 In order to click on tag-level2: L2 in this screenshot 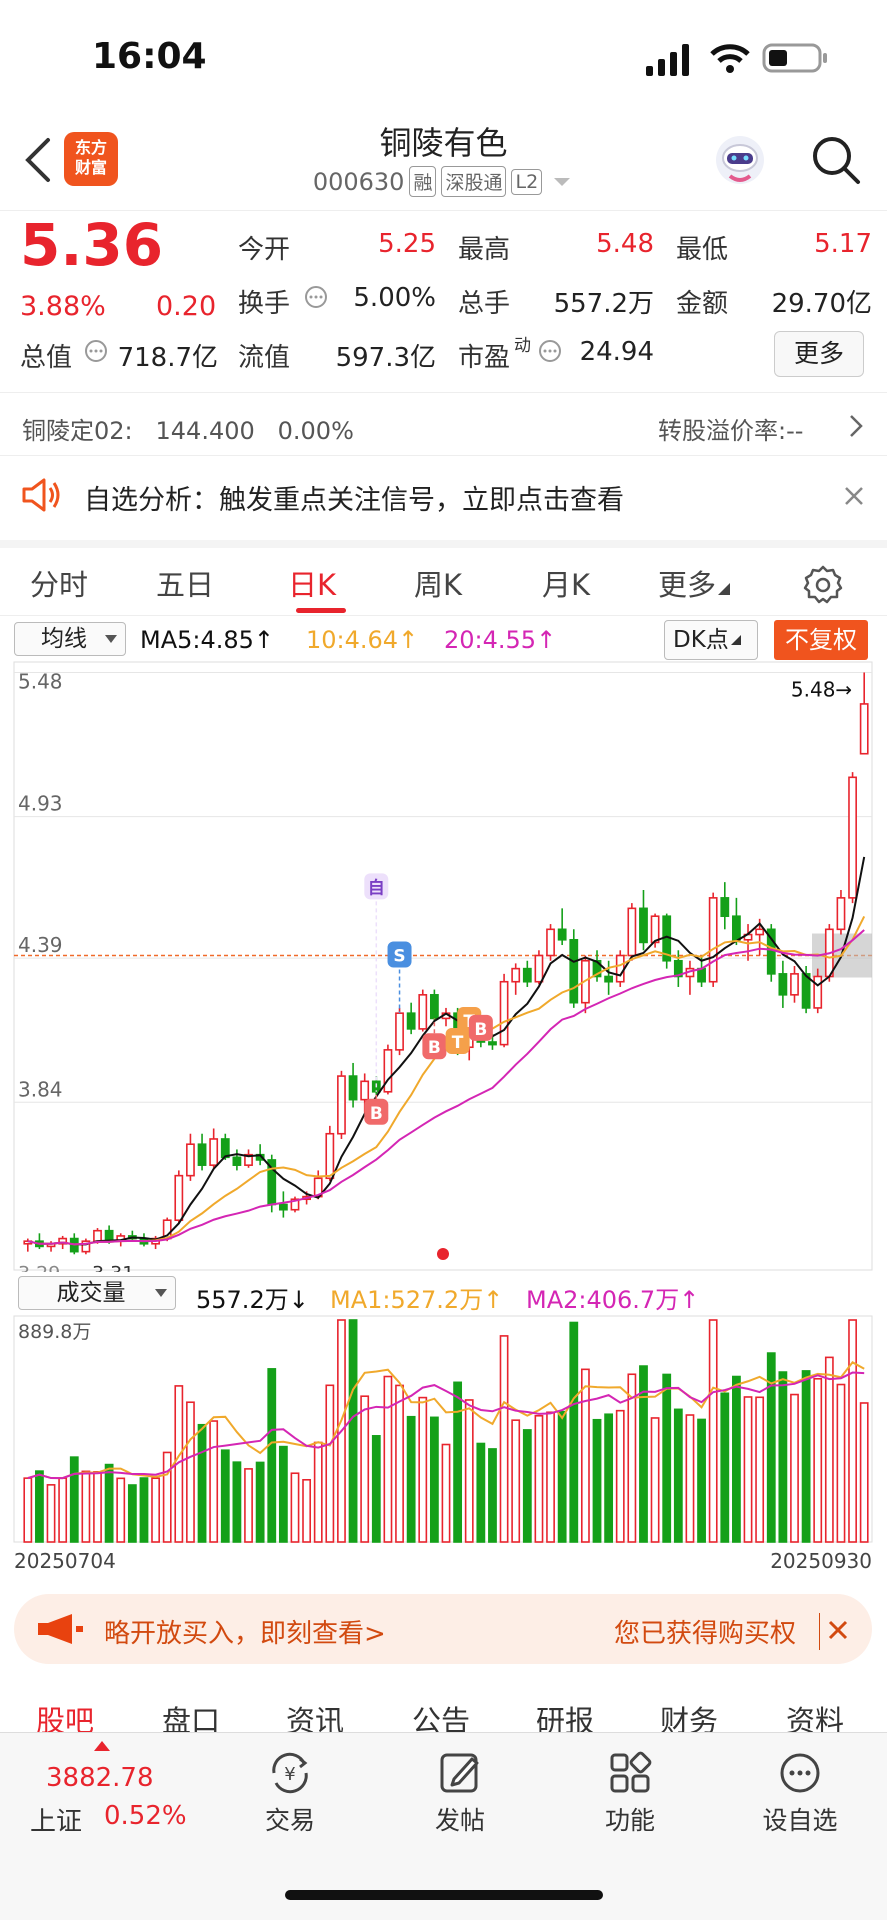, I will do `click(527, 181)`.